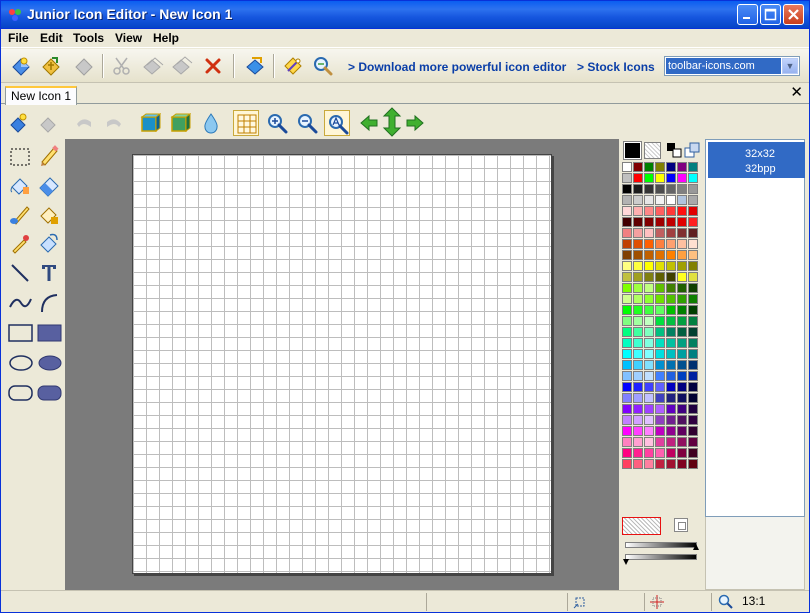 The height and width of the screenshot is (613, 810). Describe the element at coordinates (307, 123) in the screenshot. I see `zoom-out-button` at that location.